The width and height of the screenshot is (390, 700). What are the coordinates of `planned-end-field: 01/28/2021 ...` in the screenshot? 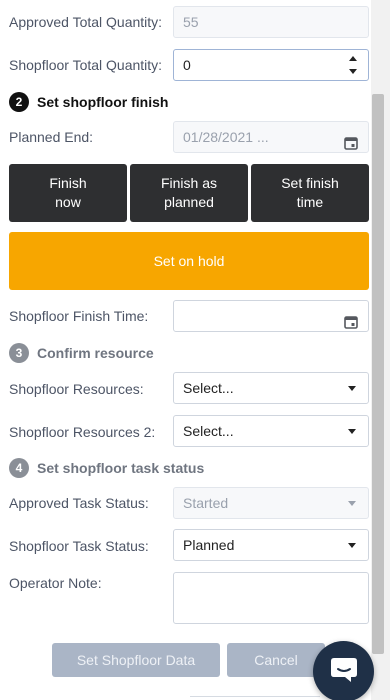 It's located at (271, 137).